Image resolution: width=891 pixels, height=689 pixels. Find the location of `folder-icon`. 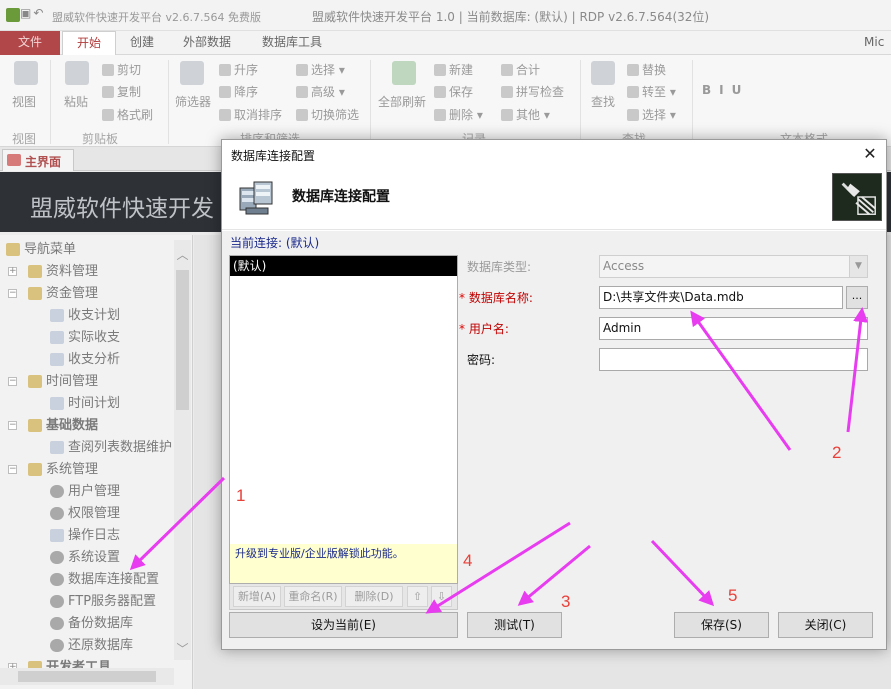

folder-icon is located at coordinates (35, 425).